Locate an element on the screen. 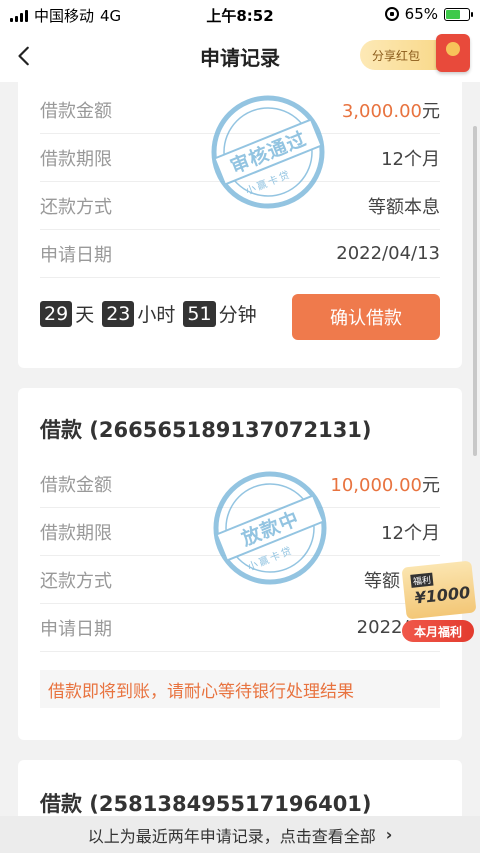 Image resolution: width=480 pixels, height=853 pixels. scrollbar is located at coordinates (475, 291).